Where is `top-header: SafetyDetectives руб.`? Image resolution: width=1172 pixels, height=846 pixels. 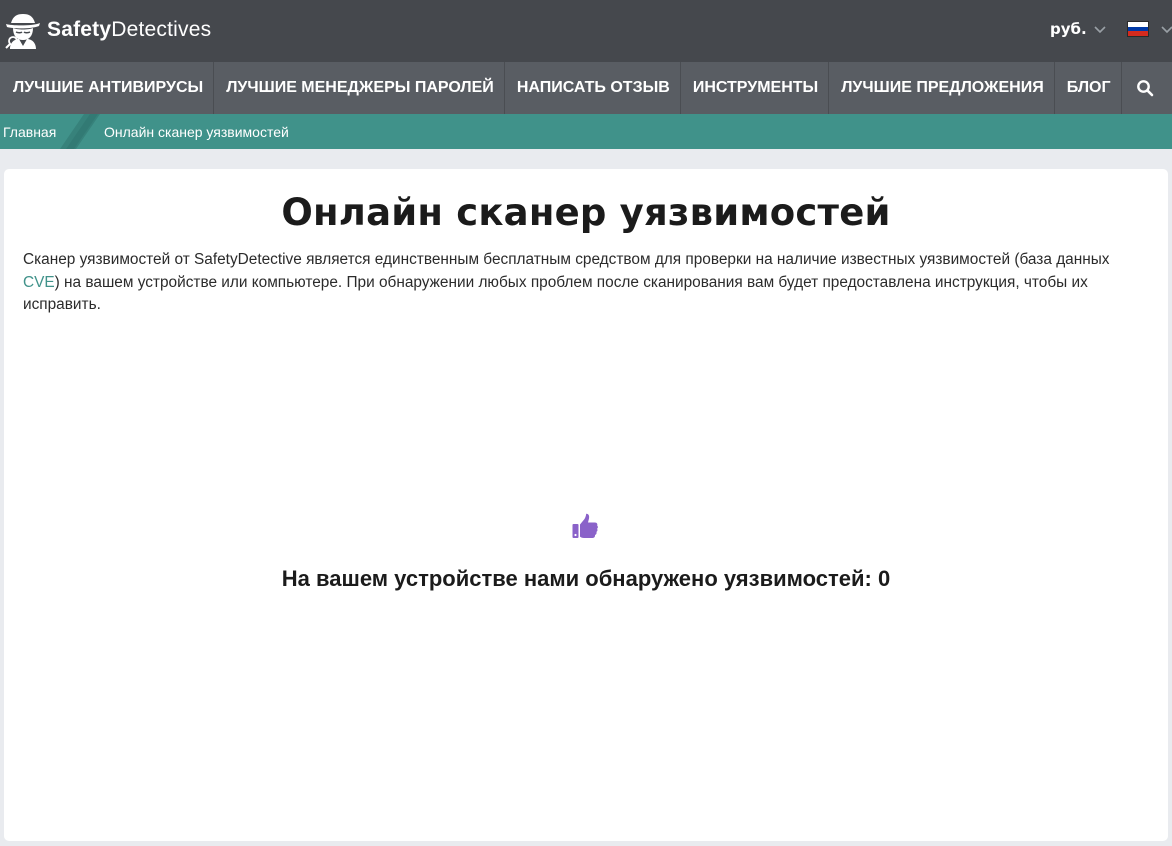
top-header: SafetyDetectives руб. is located at coordinates (586, 31).